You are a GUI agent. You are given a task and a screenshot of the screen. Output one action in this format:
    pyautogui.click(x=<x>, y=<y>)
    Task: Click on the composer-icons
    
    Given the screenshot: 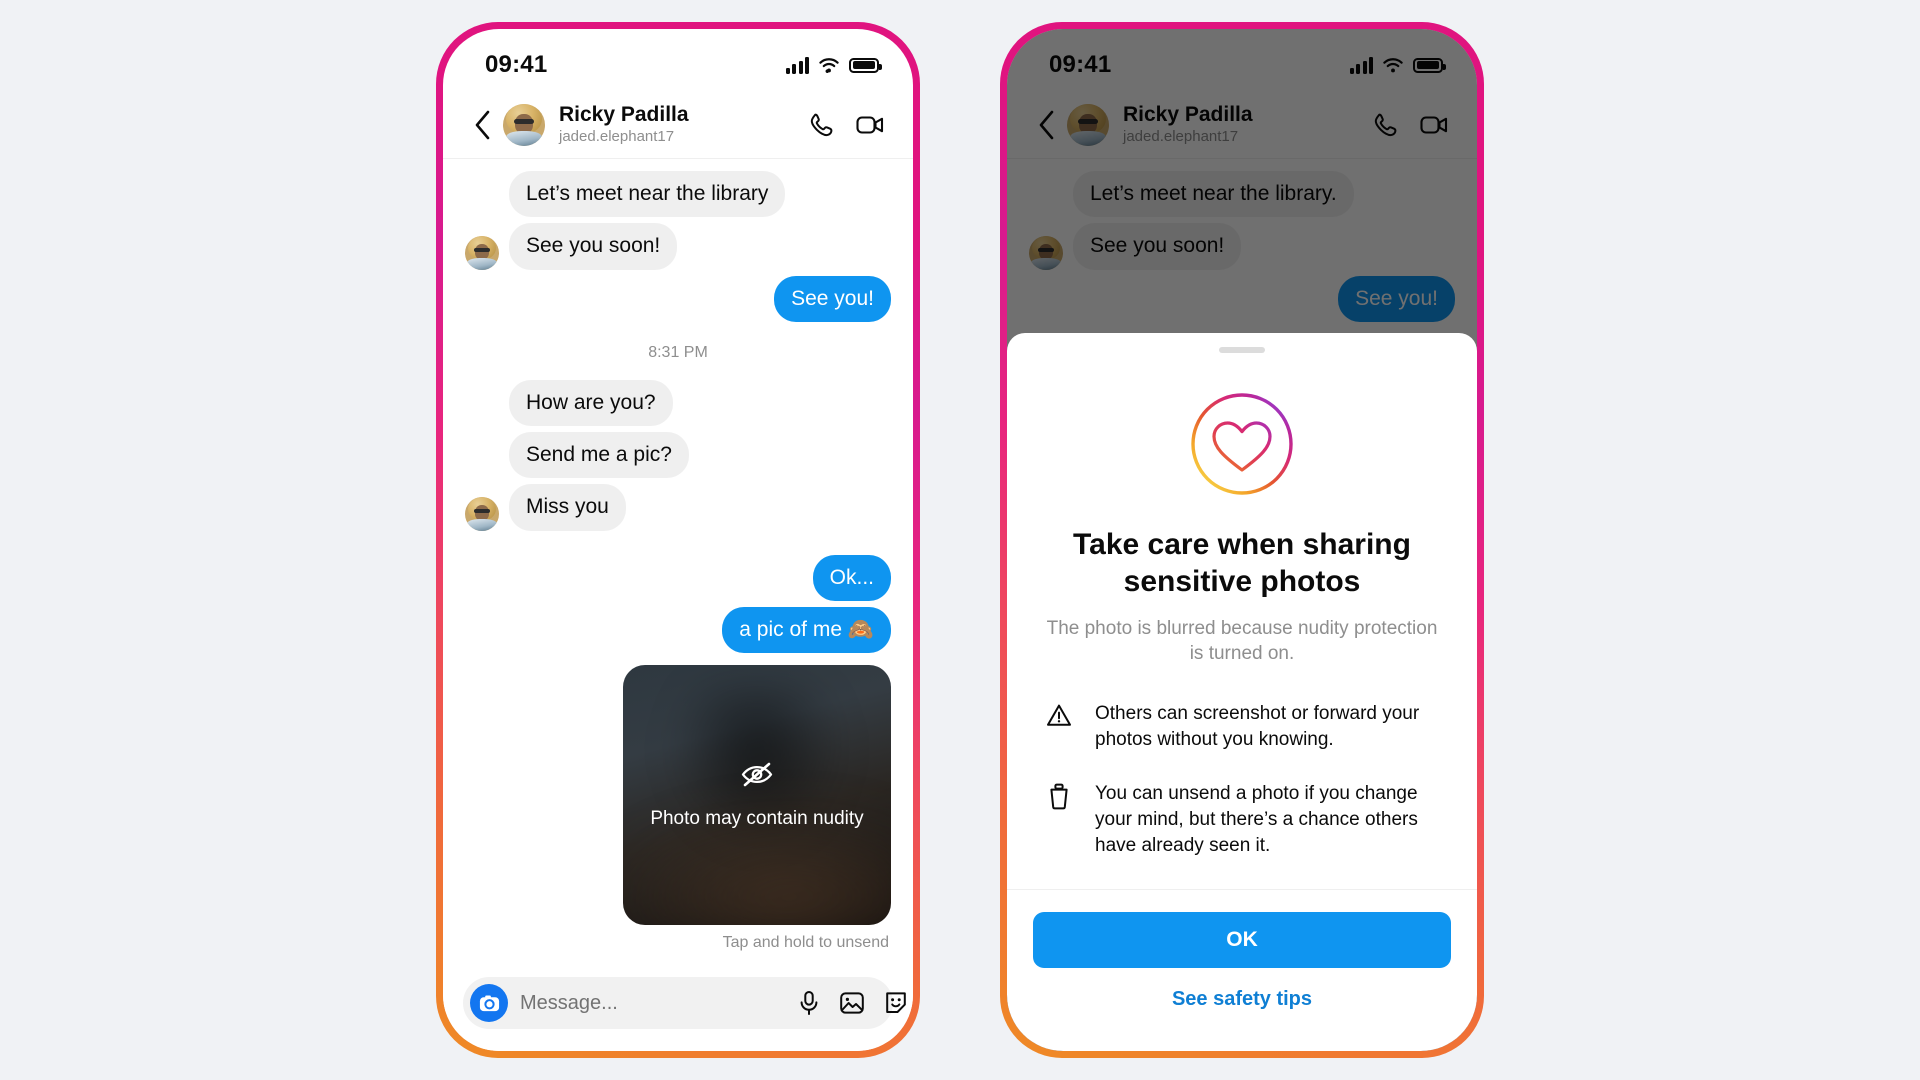 What is the action you would take?
    pyautogui.click(x=853, y=1003)
    